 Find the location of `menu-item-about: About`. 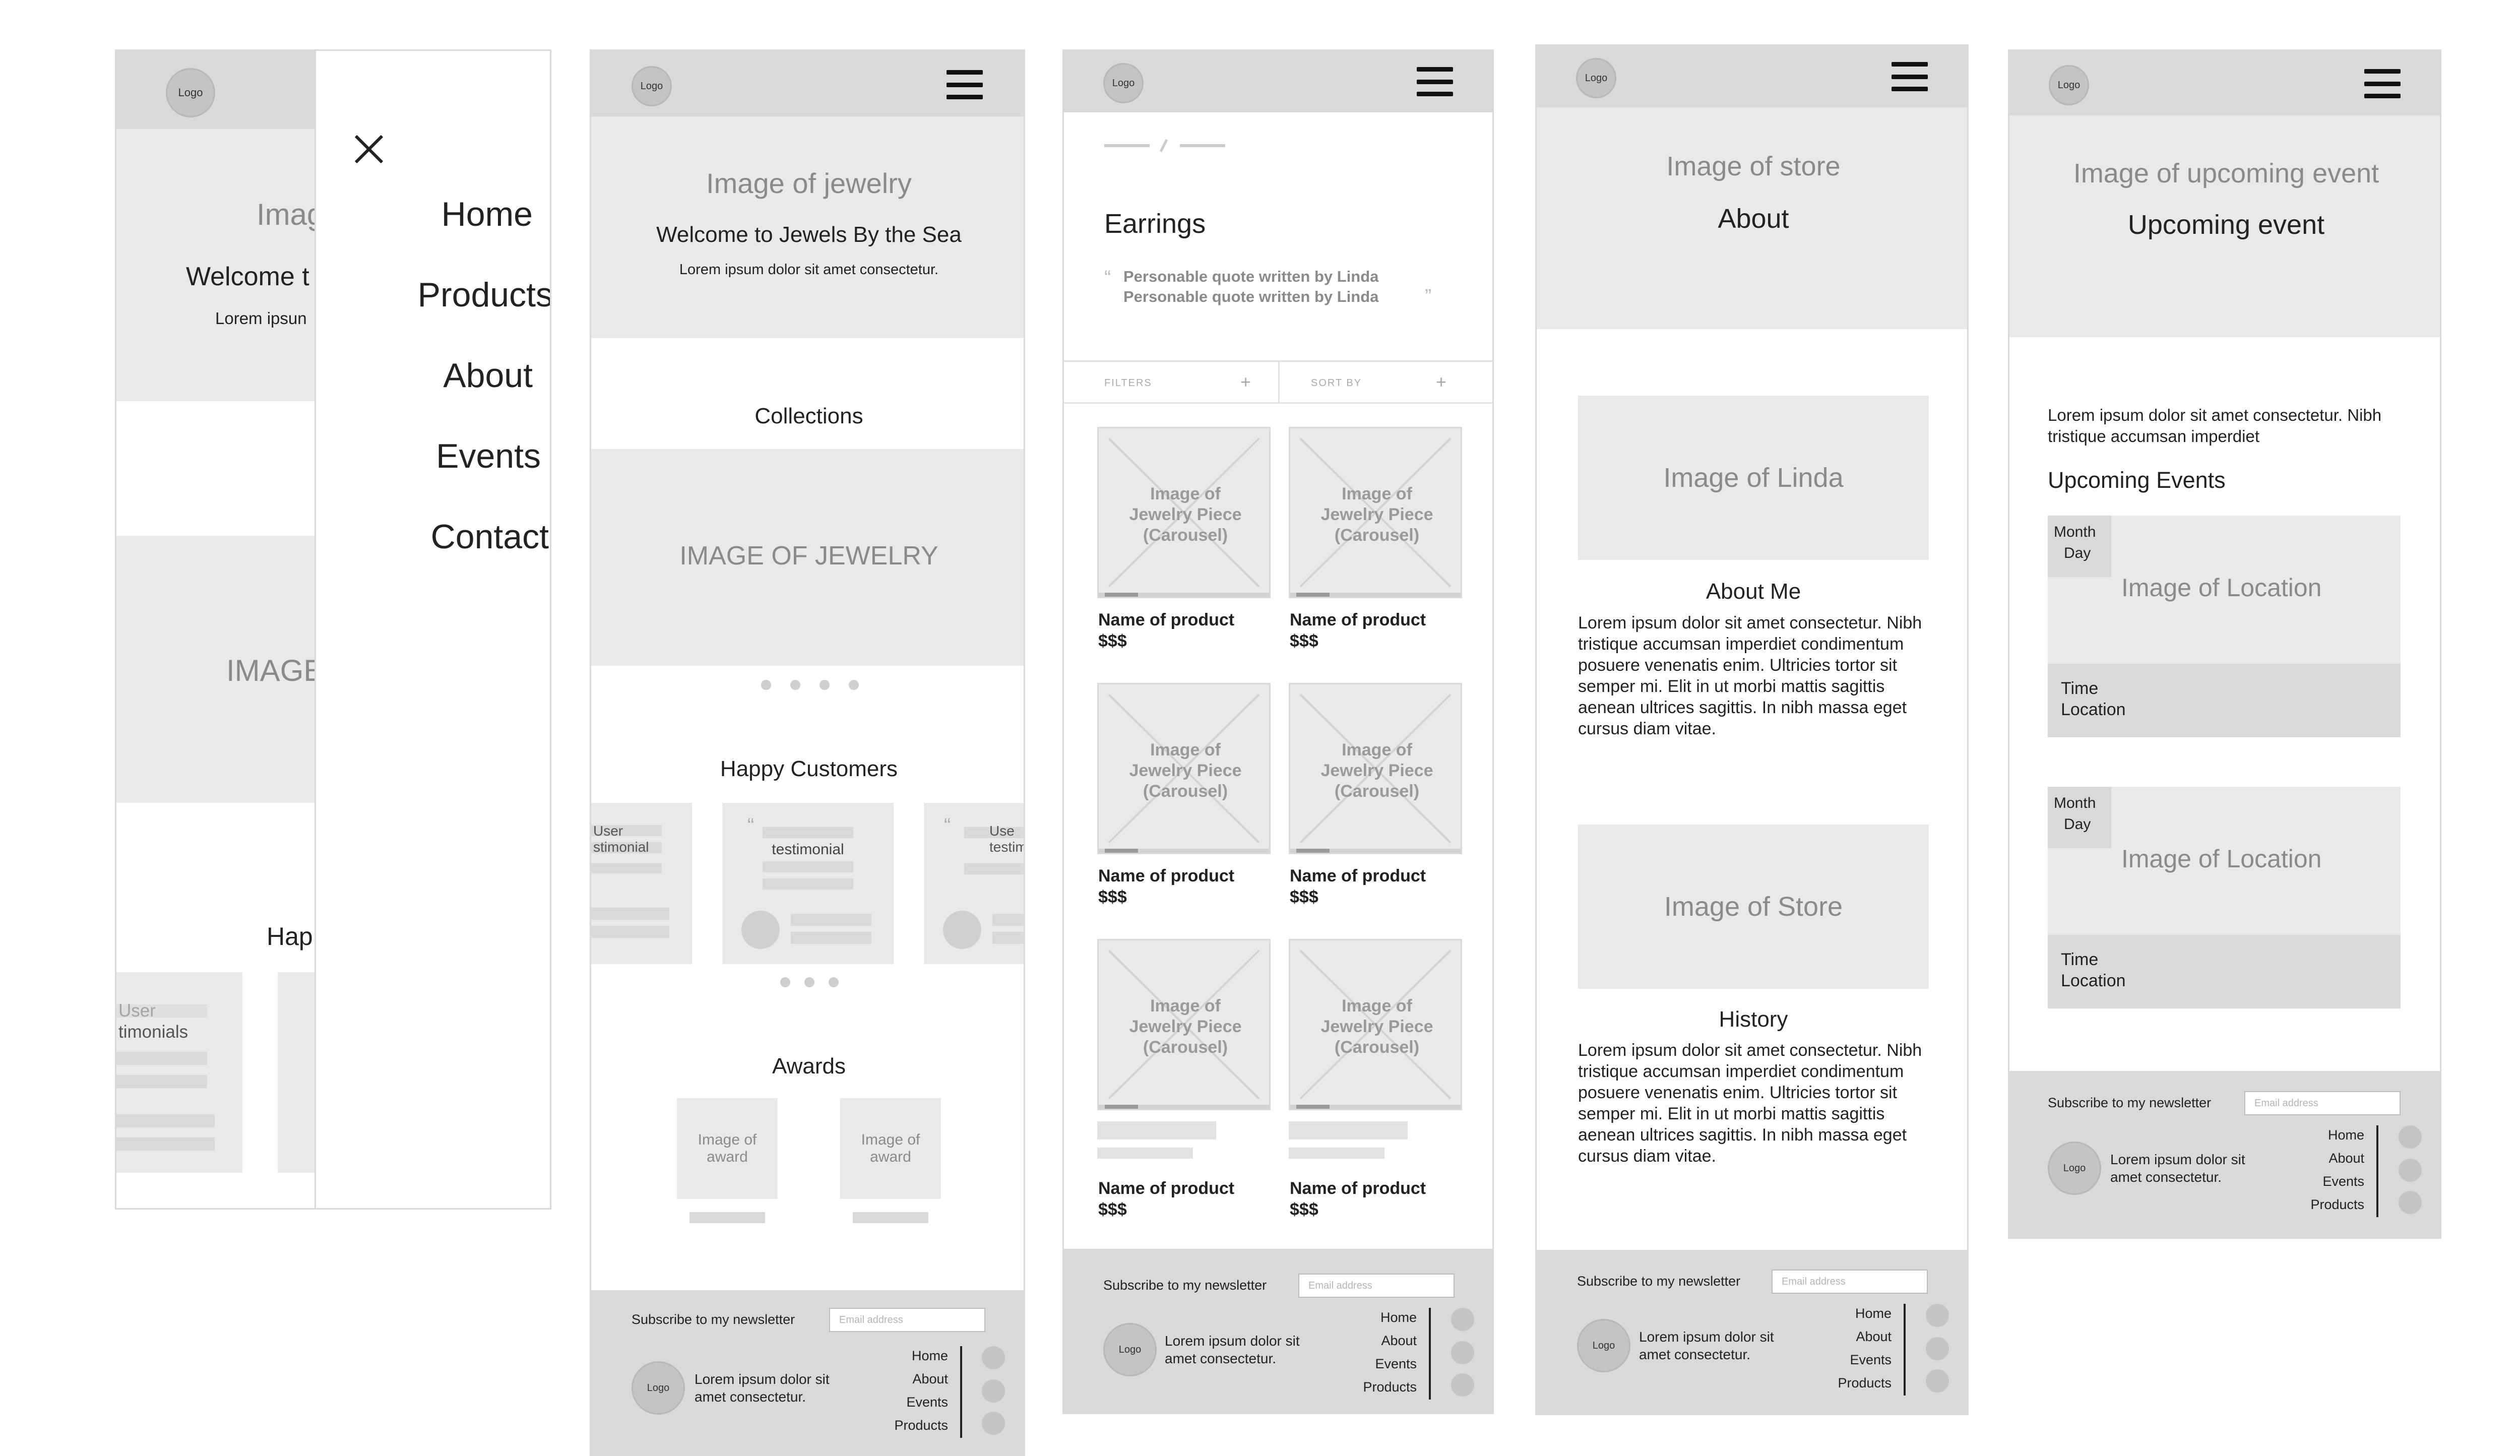

menu-item-about: About is located at coordinates (488, 376).